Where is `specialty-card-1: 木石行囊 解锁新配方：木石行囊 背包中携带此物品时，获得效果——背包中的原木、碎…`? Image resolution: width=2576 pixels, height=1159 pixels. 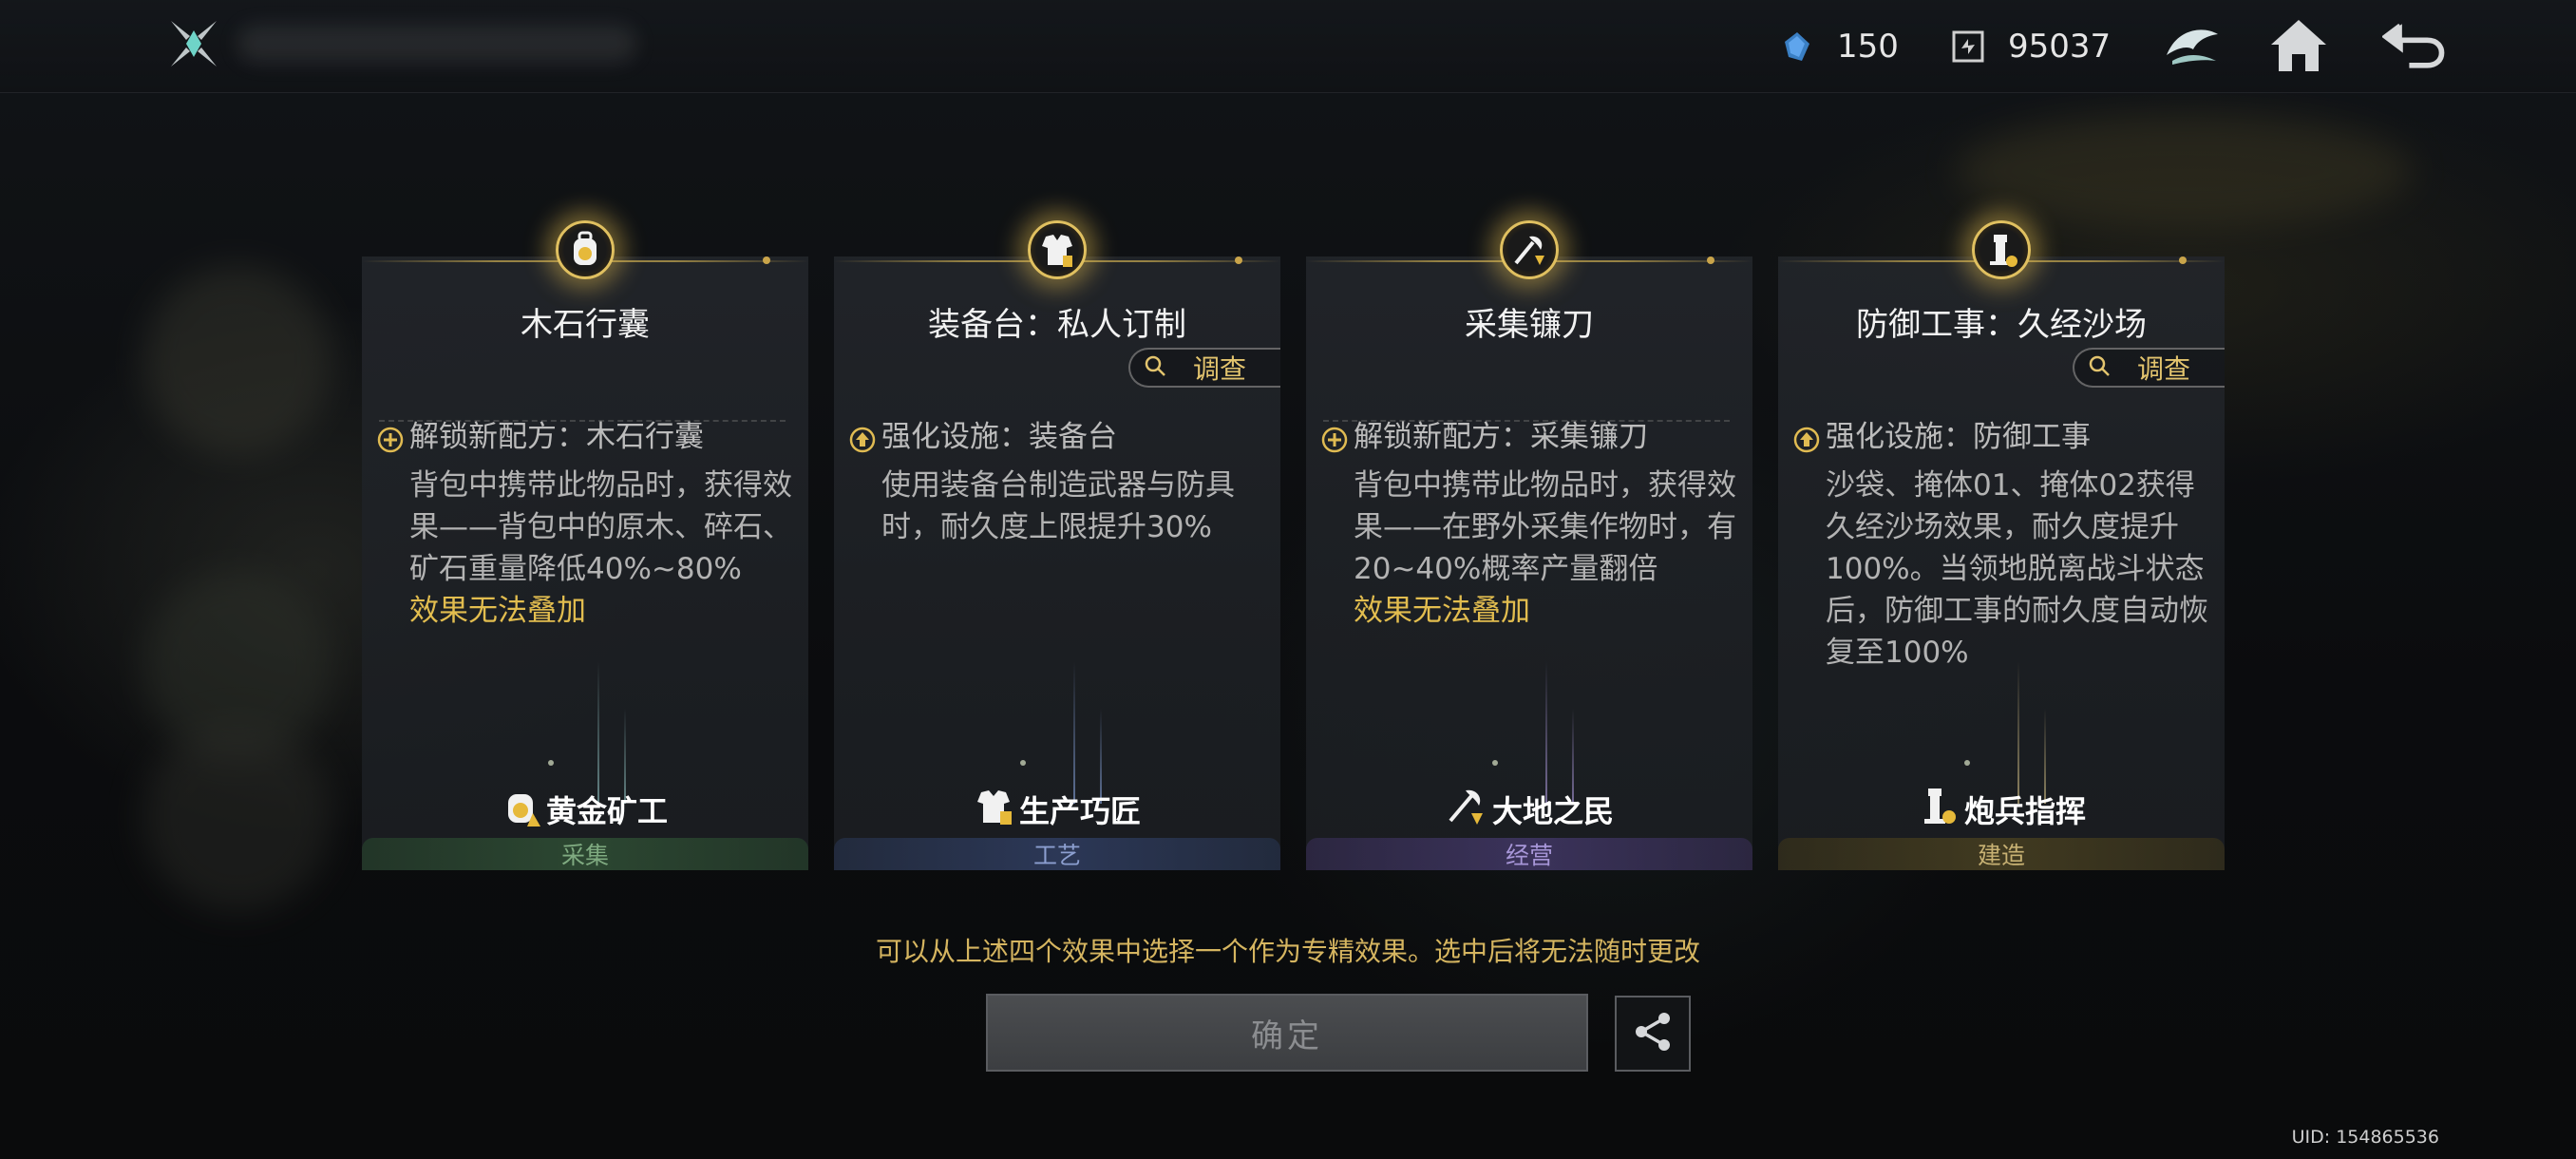 specialty-card-1: 木石行囊 解锁新配方：木石行囊 背包中携带此物品时，获得效果——背包中的原木、碎… is located at coordinates (585, 545).